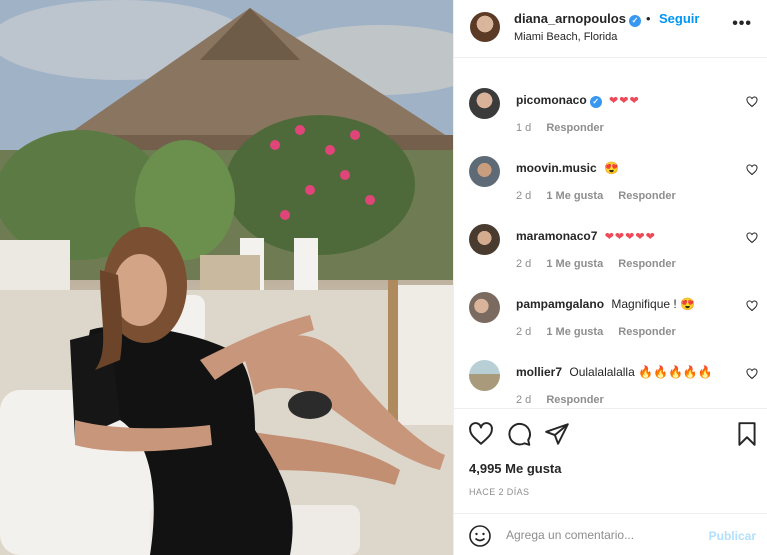 The width and height of the screenshot is (767, 555). What do you see at coordinates (560, 304) in the screenshot?
I see `comment-username: pampamgalano` at bounding box center [560, 304].